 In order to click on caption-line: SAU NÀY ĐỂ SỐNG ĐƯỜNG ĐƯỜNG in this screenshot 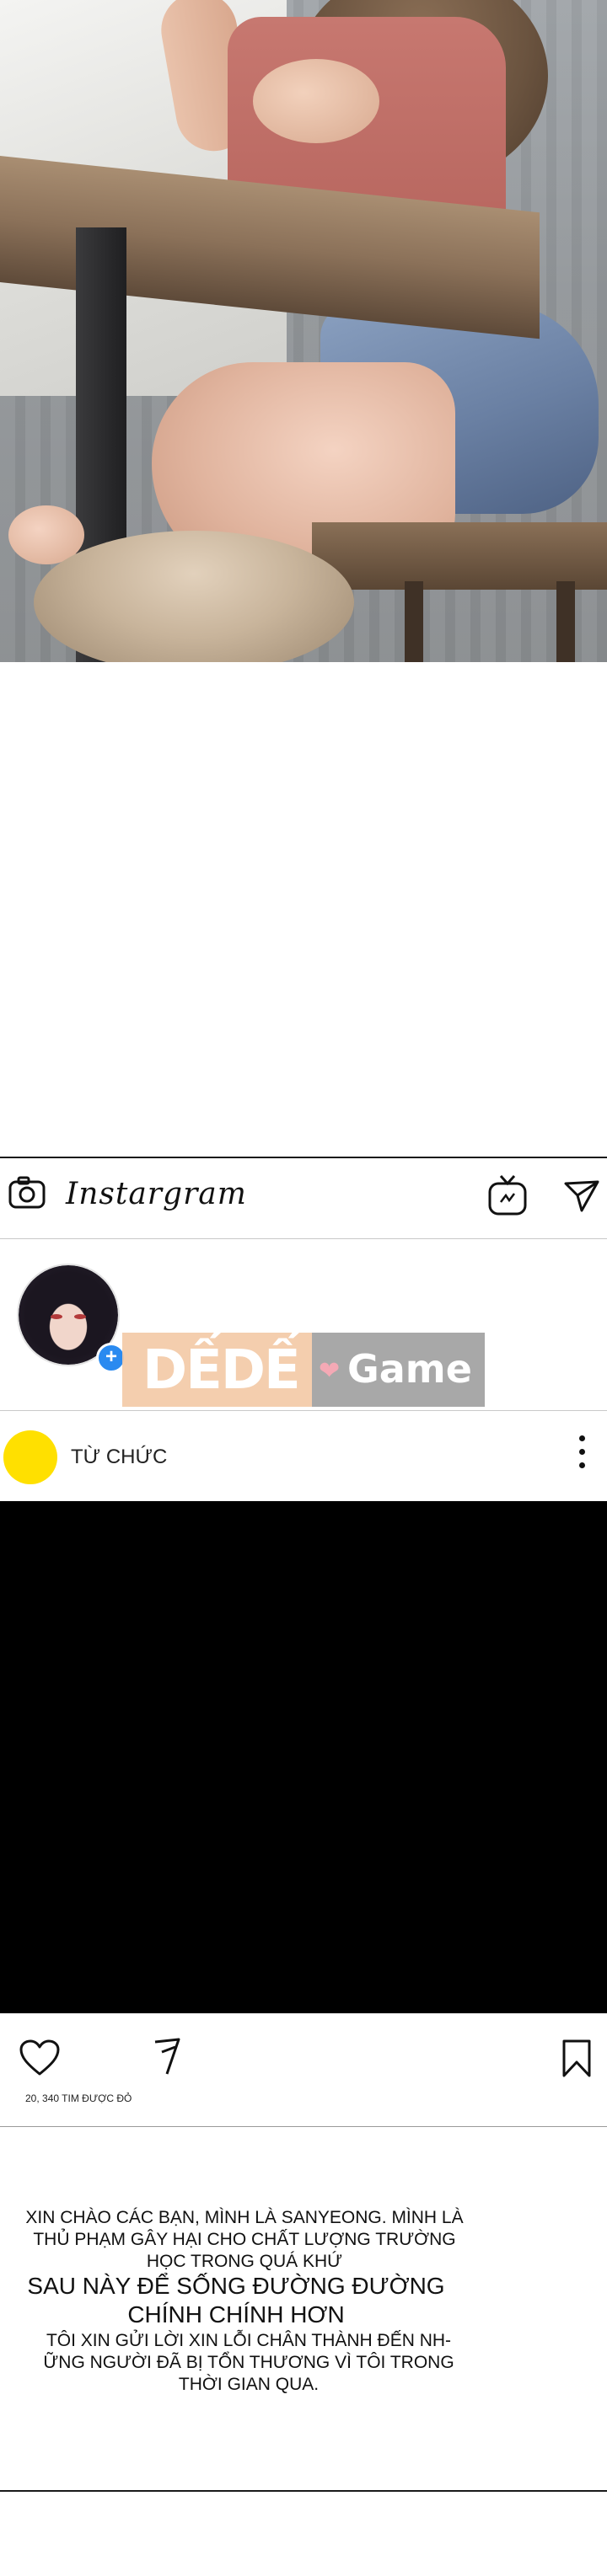, I will do `click(236, 2286)`.